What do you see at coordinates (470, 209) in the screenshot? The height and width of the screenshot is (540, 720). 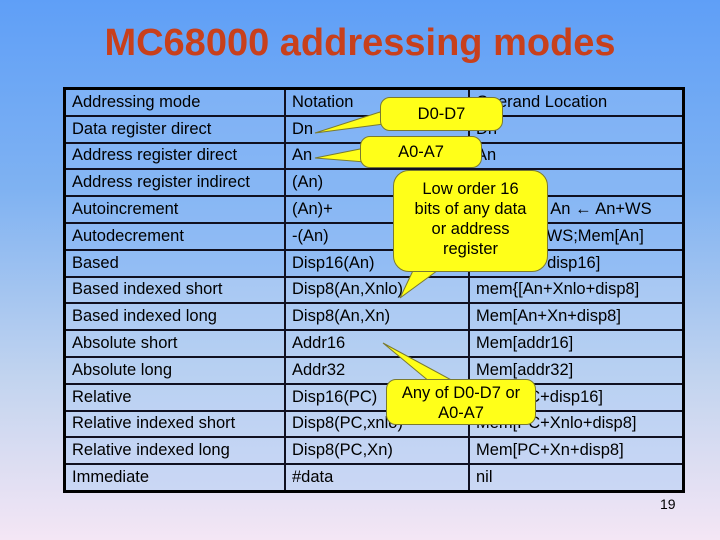 I see `callout-line: bits of any data` at bounding box center [470, 209].